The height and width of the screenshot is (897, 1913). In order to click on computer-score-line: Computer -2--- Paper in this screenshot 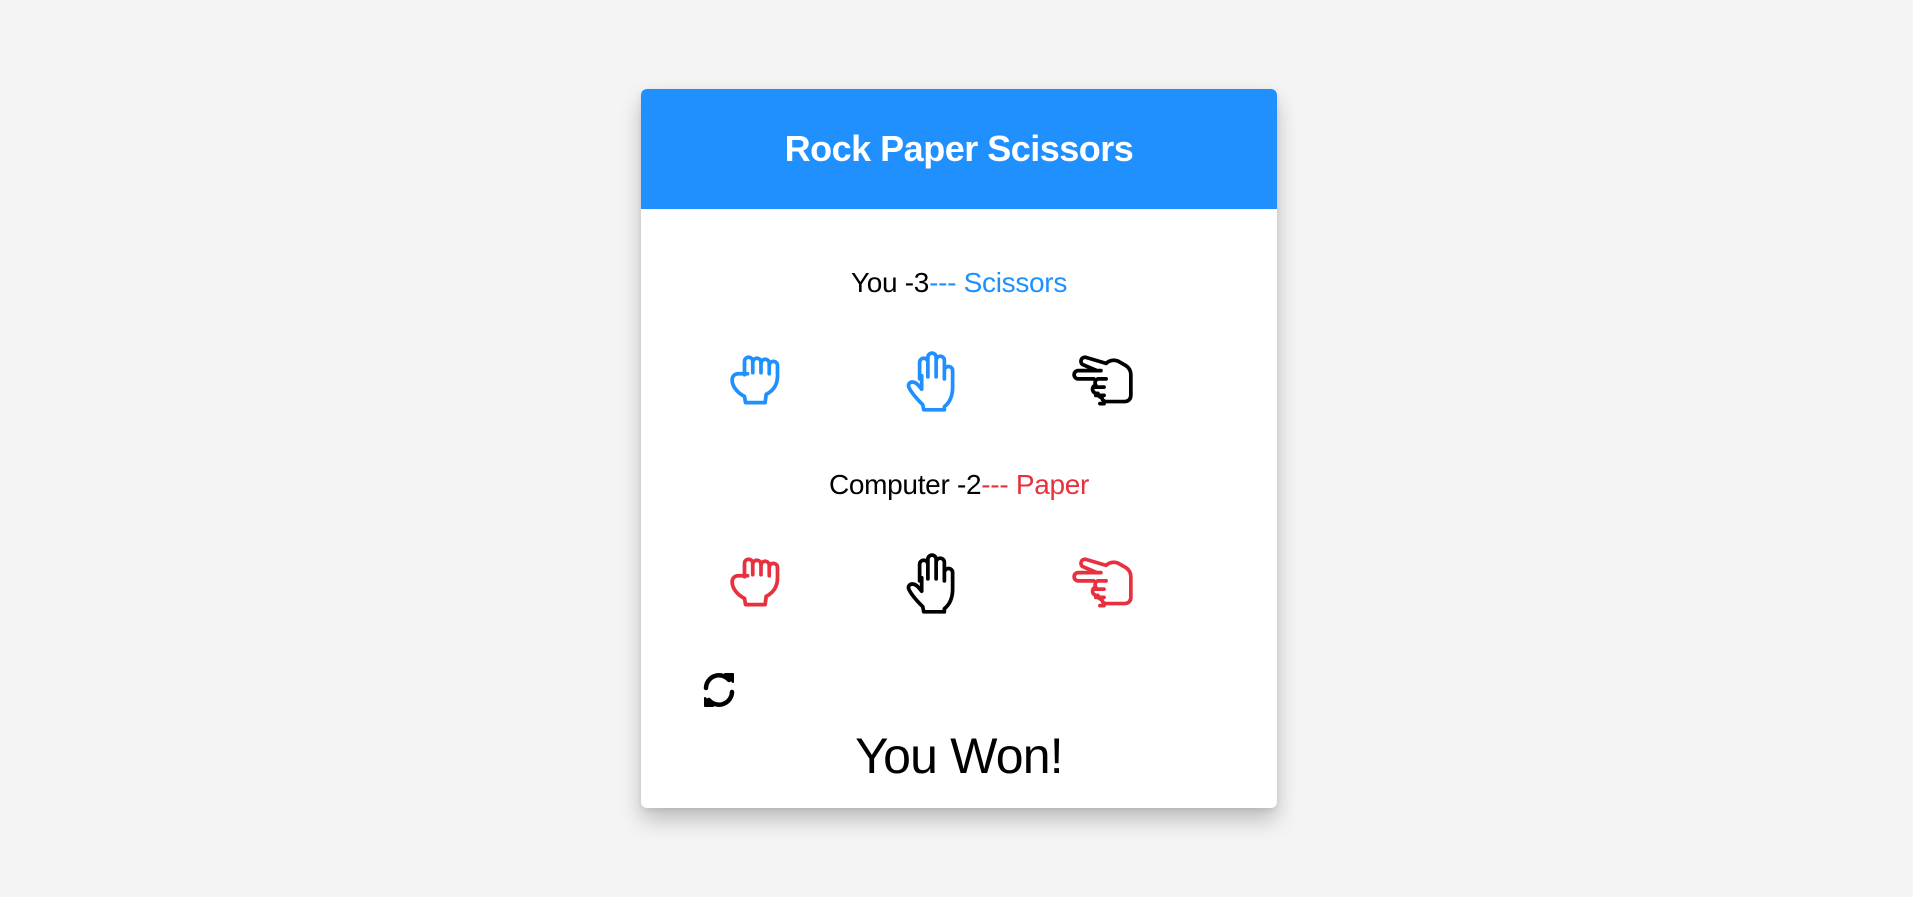, I will do `click(959, 485)`.